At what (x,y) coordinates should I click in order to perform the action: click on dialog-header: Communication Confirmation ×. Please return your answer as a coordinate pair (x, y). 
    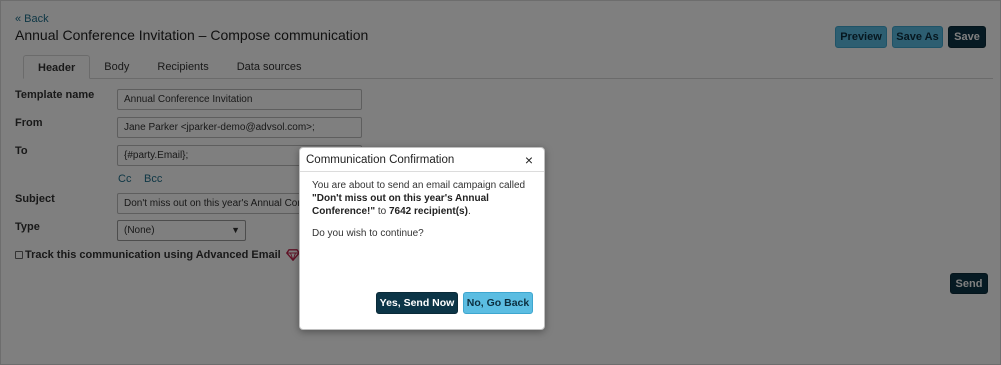
    Looking at the image, I should click on (422, 160).